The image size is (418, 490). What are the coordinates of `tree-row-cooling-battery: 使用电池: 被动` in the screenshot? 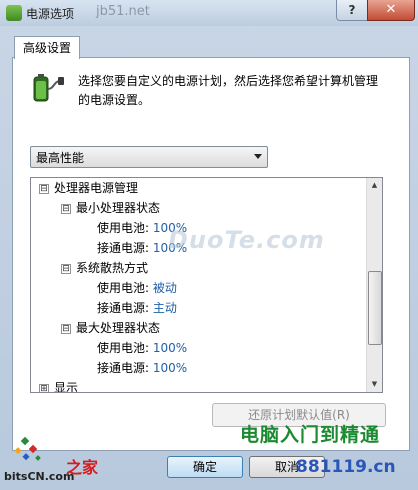 It's located at (137, 288).